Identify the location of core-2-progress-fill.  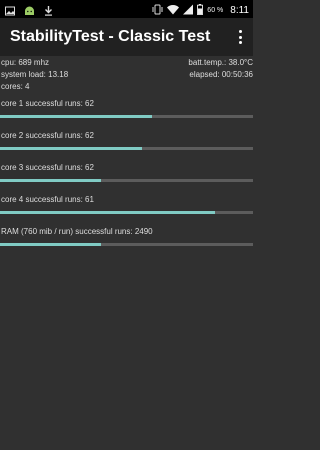
(71, 148).